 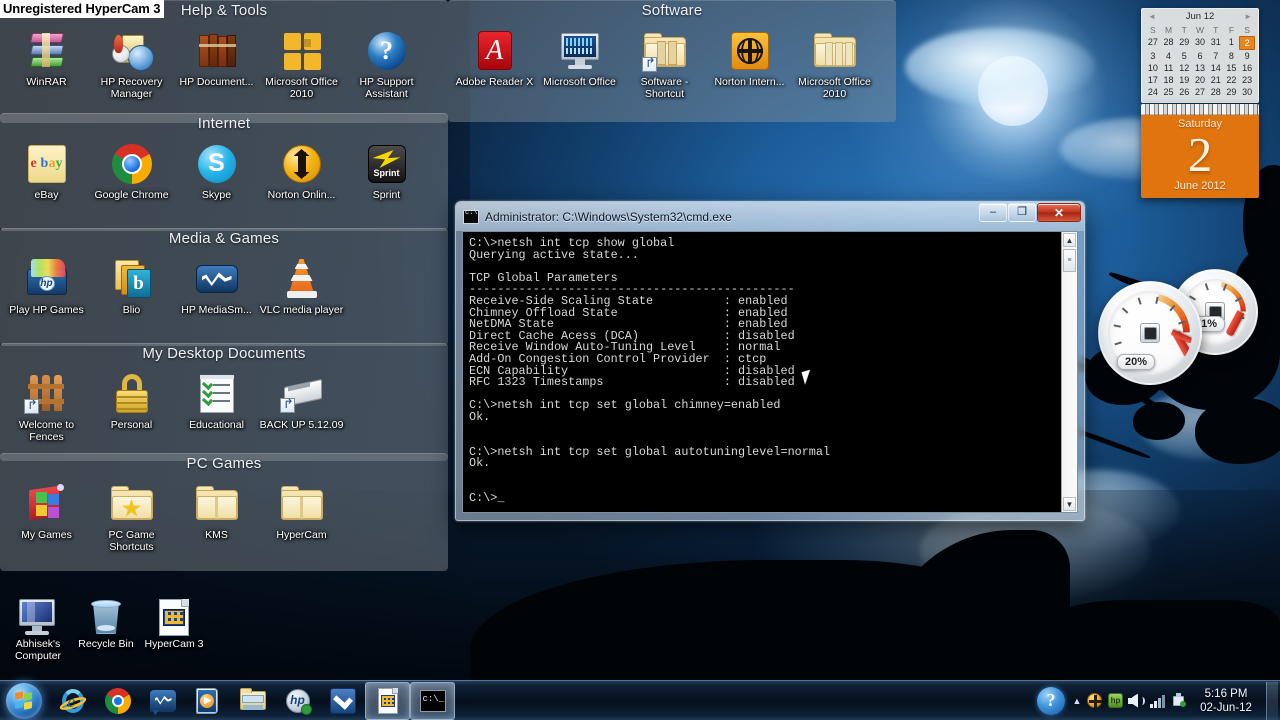 I want to click on desktop-icon-backup-drive: BACK UP 5.12.09, so click(x=301, y=405).